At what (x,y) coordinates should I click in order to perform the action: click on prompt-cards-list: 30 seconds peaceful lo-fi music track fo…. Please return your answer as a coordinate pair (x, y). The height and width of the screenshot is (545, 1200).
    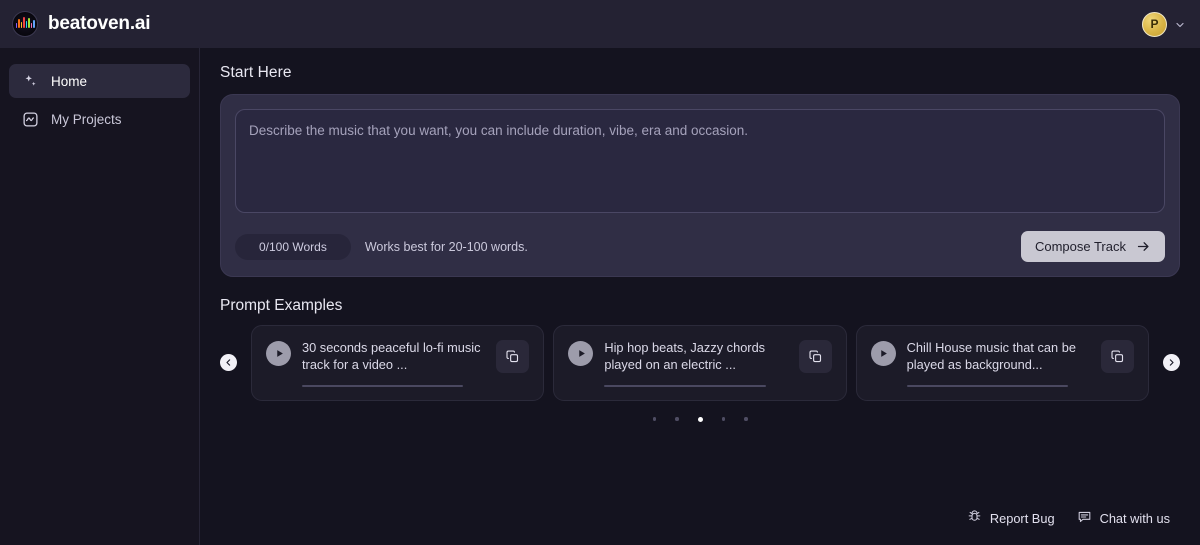
    Looking at the image, I should click on (700, 363).